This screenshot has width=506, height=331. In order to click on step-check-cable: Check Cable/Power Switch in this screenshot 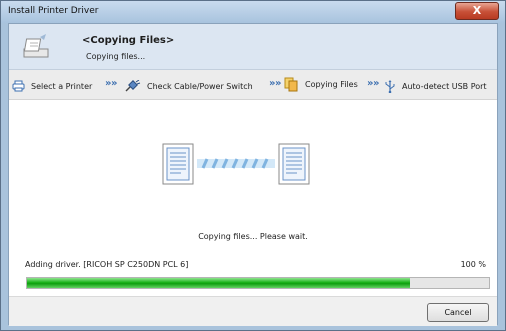, I will do `click(189, 86)`.